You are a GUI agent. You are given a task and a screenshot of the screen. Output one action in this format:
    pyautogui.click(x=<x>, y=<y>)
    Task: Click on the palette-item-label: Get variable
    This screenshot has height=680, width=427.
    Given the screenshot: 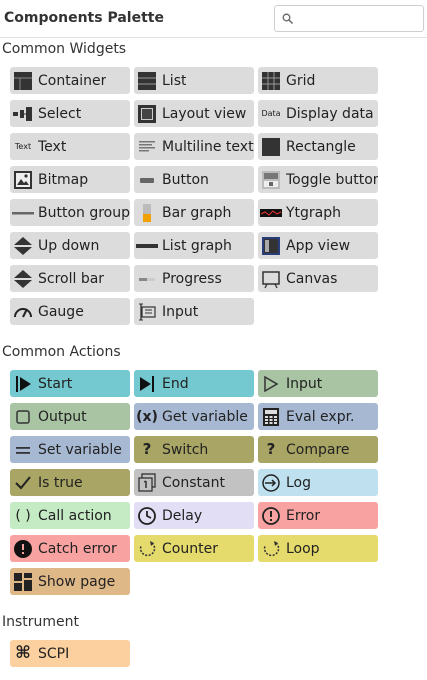 What is the action you would take?
    pyautogui.click(x=205, y=416)
    